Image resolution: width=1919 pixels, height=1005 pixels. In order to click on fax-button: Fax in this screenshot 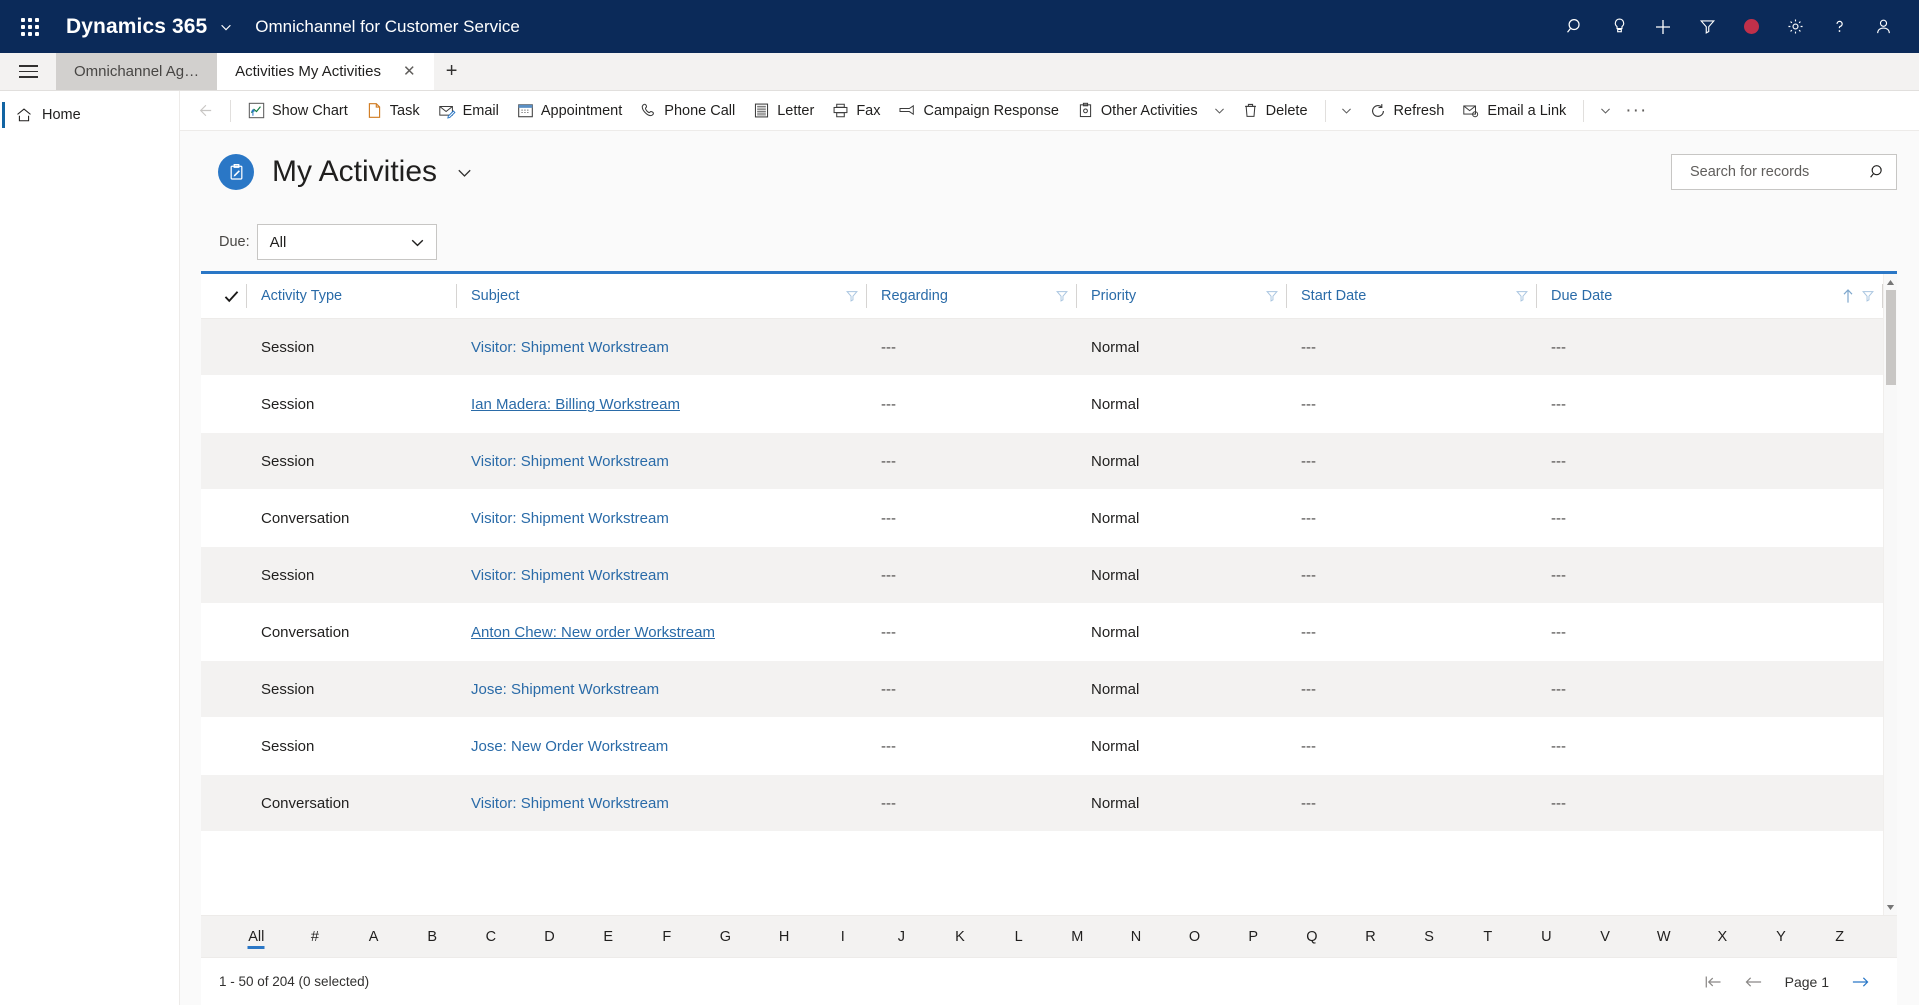, I will do `click(856, 111)`.